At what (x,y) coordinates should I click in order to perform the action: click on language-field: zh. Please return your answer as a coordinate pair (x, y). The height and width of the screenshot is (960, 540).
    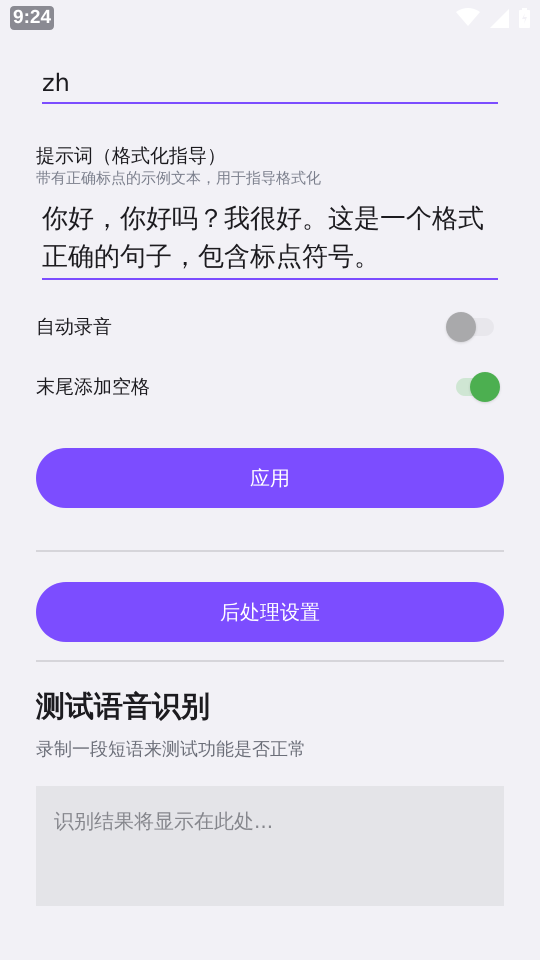
    Looking at the image, I should click on (270, 85).